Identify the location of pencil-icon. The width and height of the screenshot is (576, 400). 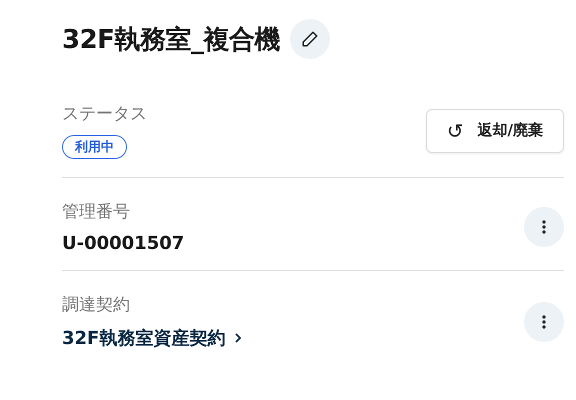
(309, 39).